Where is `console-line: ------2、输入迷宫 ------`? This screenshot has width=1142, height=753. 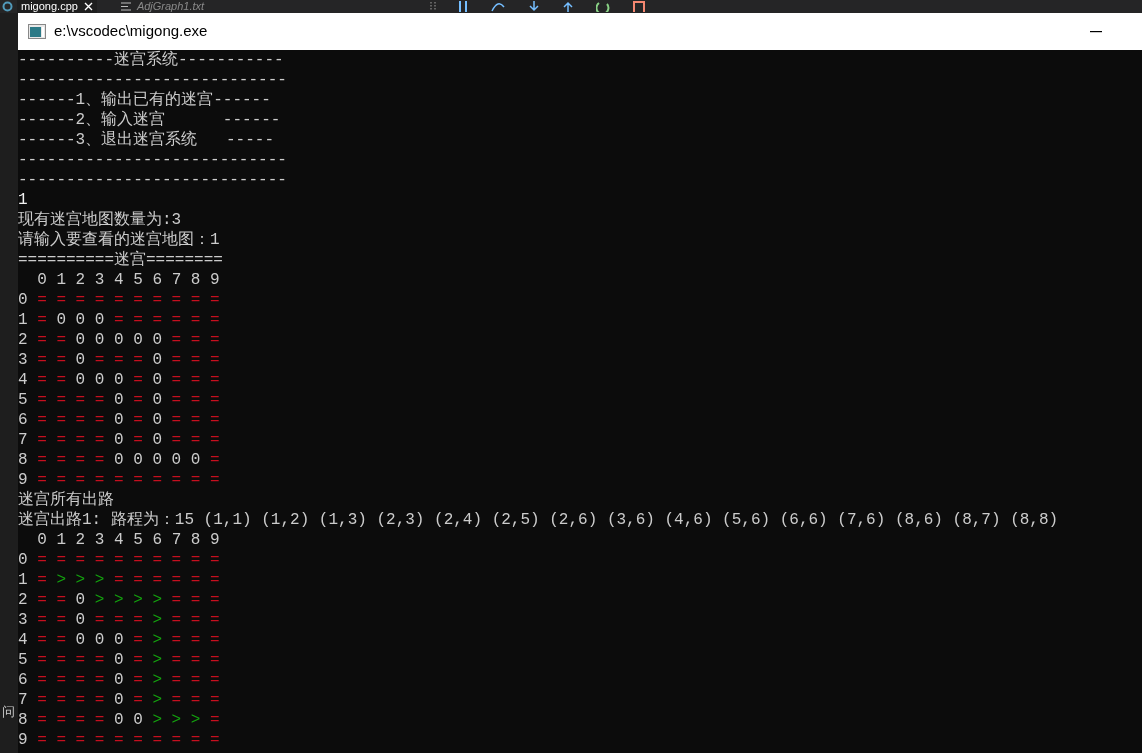
console-line: ------2、输入迷宫 ------ is located at coordinates (149, 120).